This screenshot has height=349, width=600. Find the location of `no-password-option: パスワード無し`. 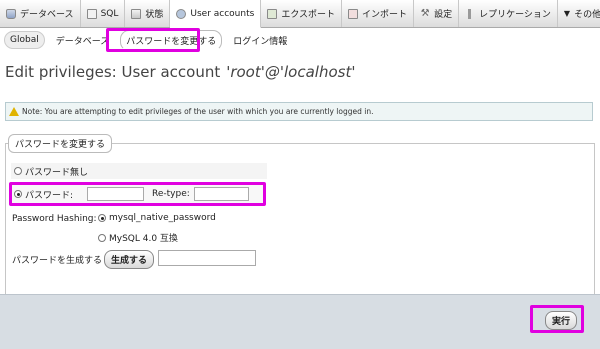

no-password-option: パスワード無し is located at coordinates (139, 171).